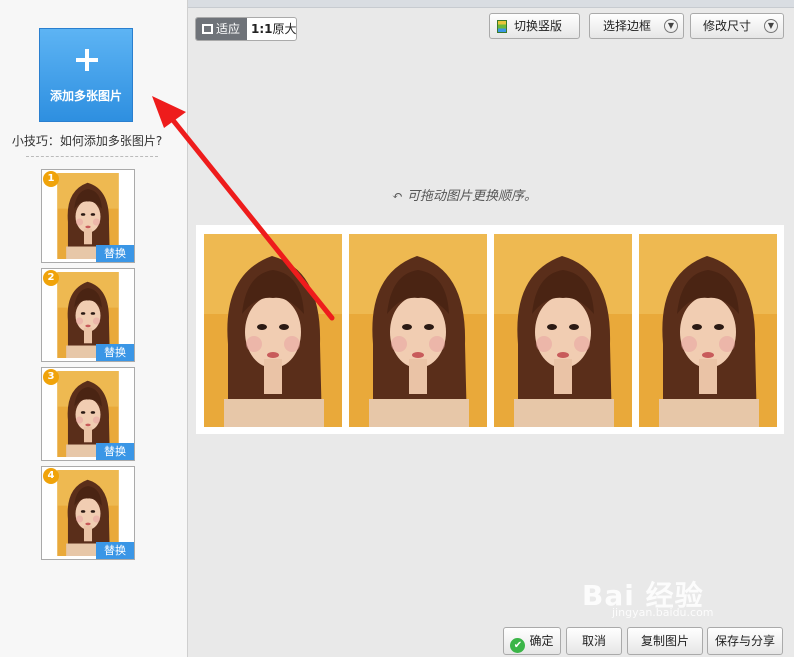 Image resolution: width=794 pixels, height=657 pixels. I want to click on confirm-label: 确定, so click(541, 641).